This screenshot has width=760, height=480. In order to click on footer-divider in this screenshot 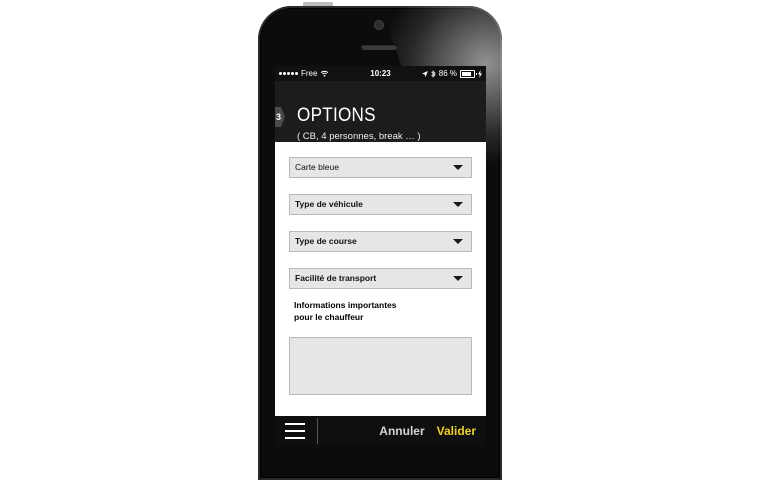, I will do `click(317, 431)`.